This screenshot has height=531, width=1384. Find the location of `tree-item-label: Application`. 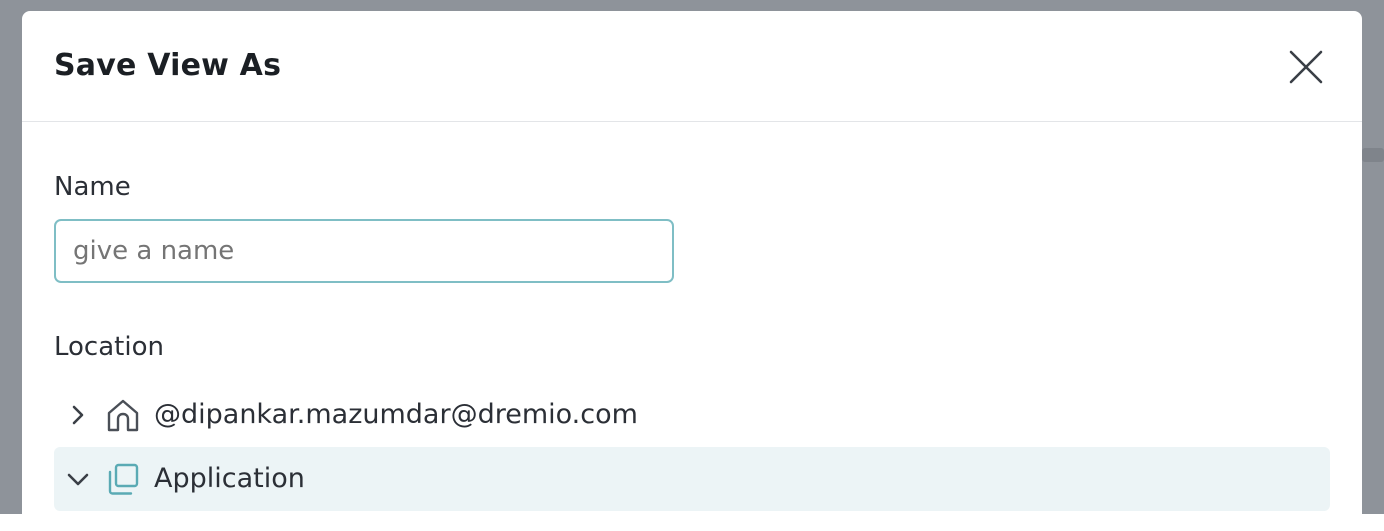

tree-item-label: Application is located at coordinates (229, 478).